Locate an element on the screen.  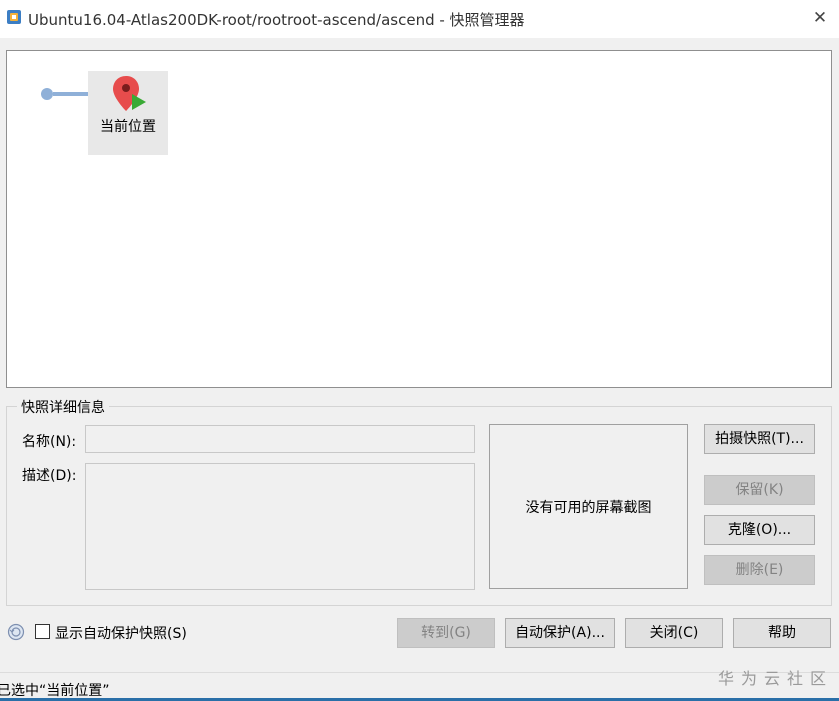
map-pin-play-icon is located at coordinates (129, 93).